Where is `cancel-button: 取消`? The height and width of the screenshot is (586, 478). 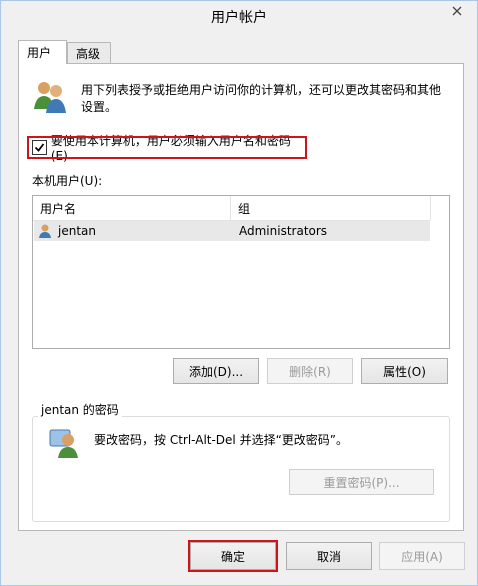 cancel-button: 取消 is located at coordinates (329, 556).